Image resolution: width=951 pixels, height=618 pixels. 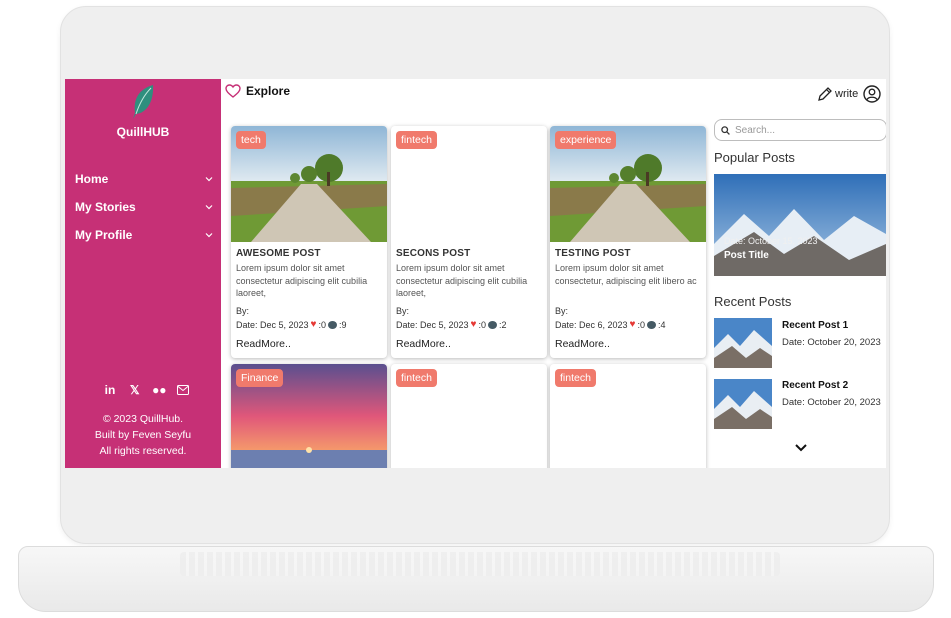 What do you see at coordinates (144, 179) in the screenshot?
I see `sidebar-item-home: Home` at bounding box center [144, 179].